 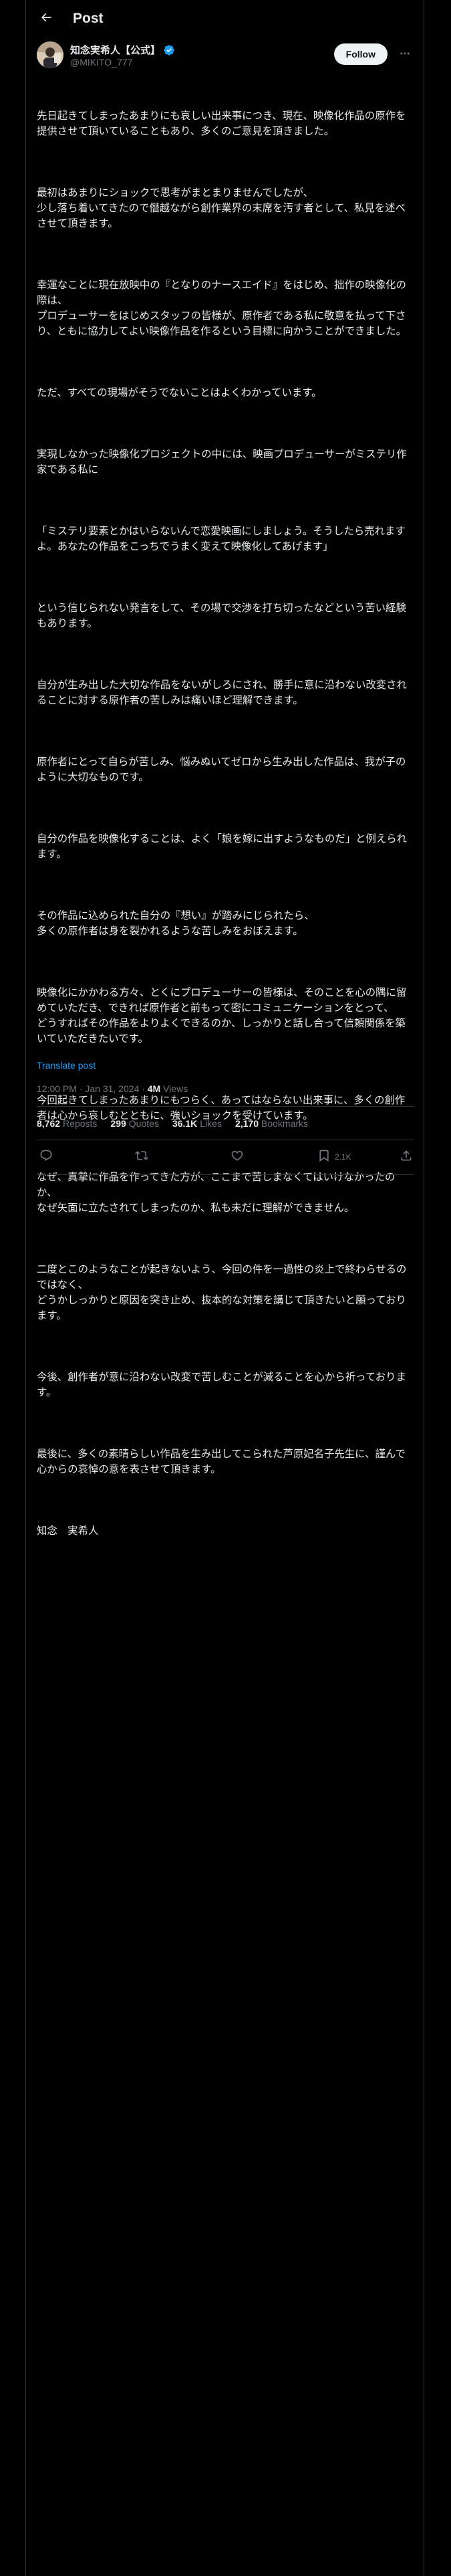 I want to click on bookmark-button: 2.1K, so click(x=334, y=1157).